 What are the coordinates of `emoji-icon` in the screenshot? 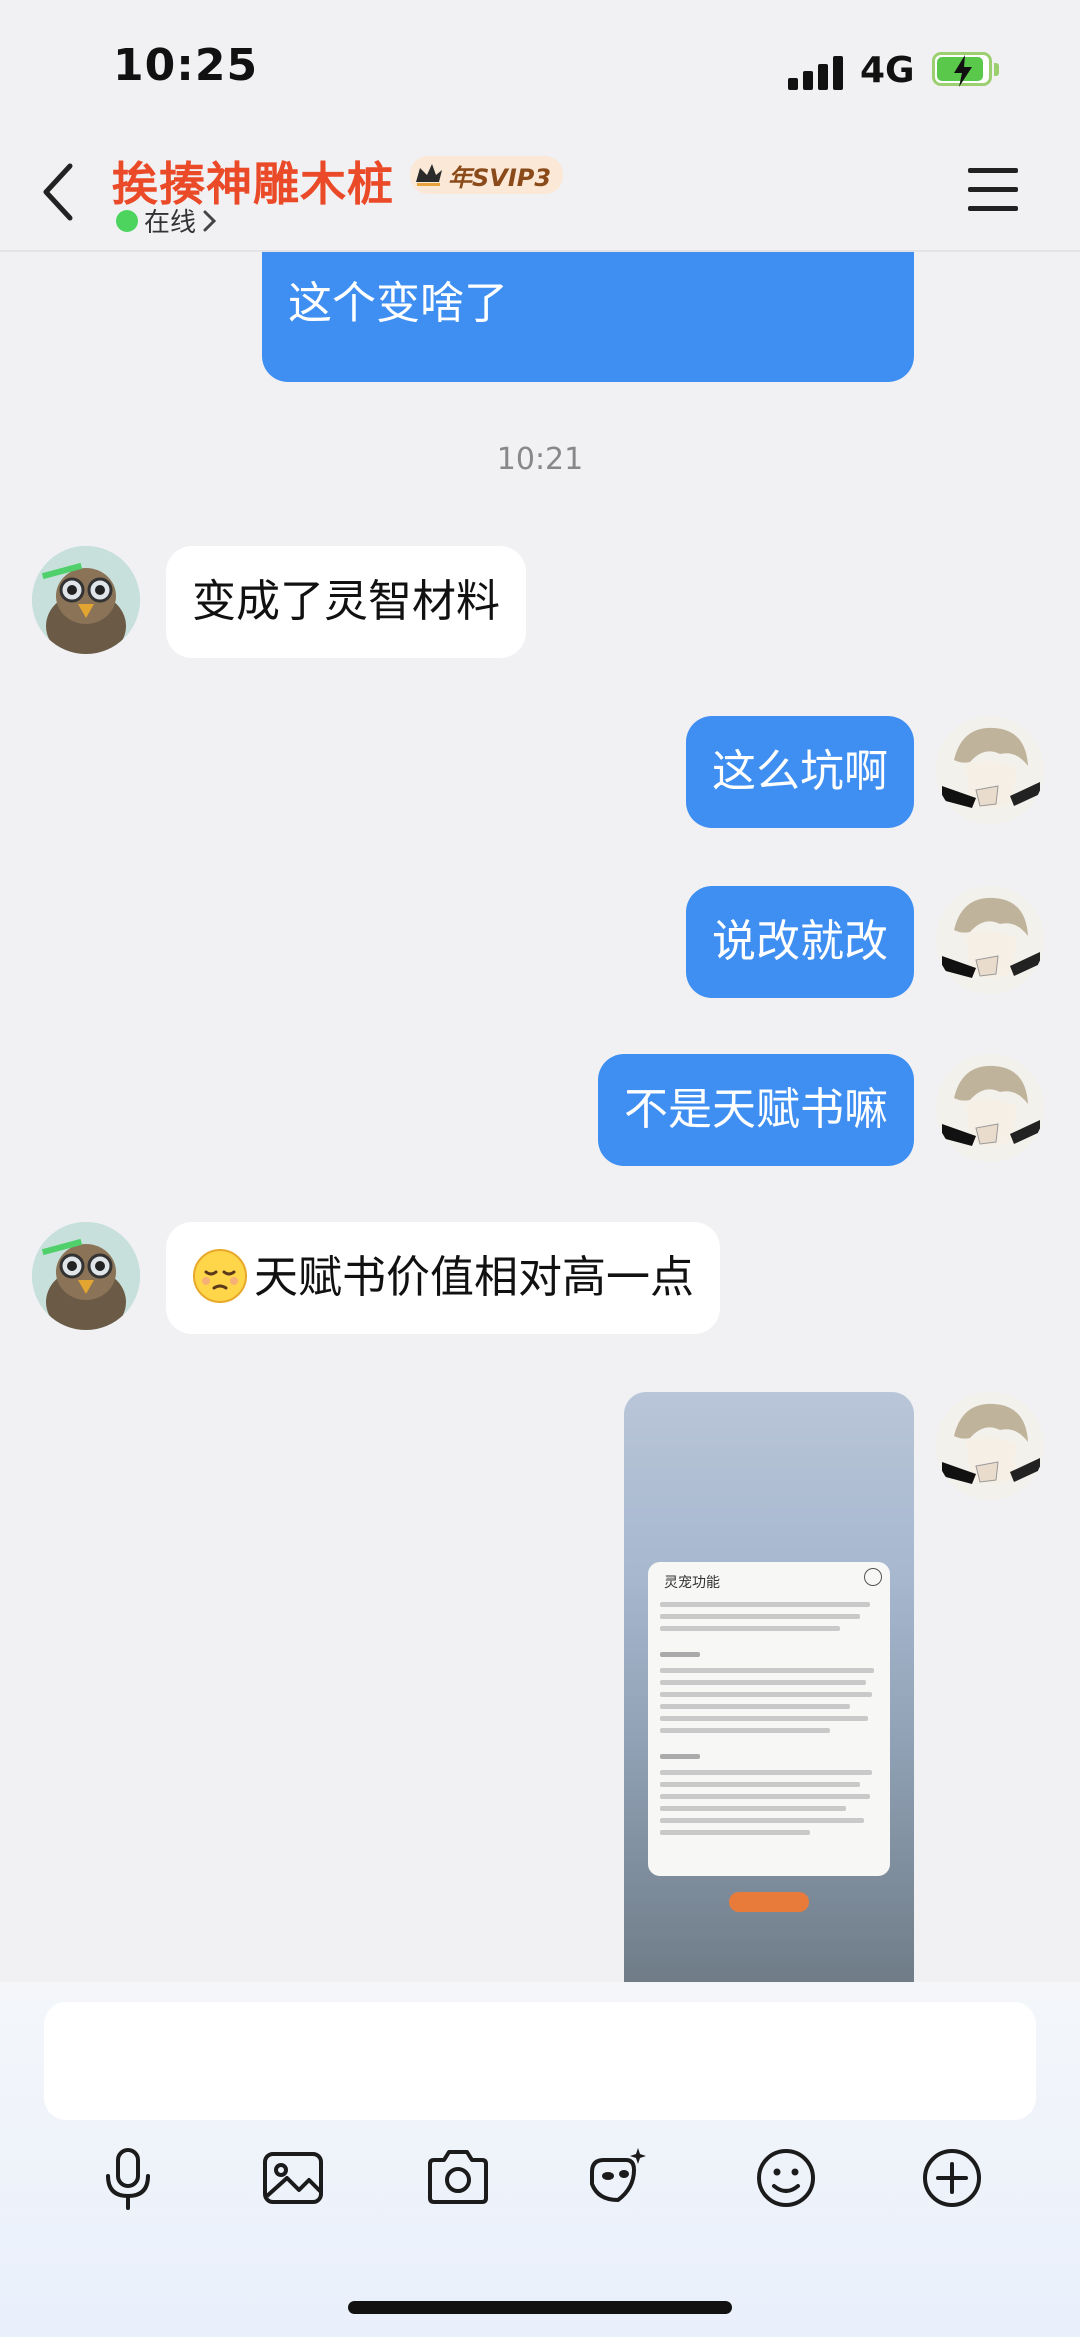 It's located at (786, 2178).